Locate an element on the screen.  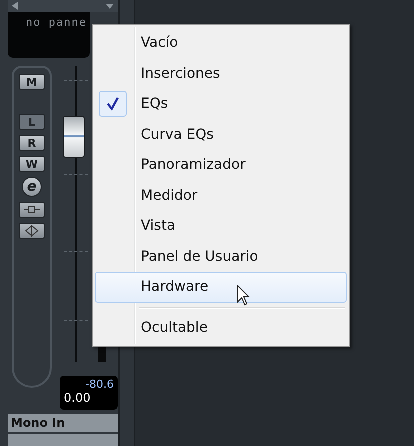
menu-item: EQs is located at coordinates (221, 104).